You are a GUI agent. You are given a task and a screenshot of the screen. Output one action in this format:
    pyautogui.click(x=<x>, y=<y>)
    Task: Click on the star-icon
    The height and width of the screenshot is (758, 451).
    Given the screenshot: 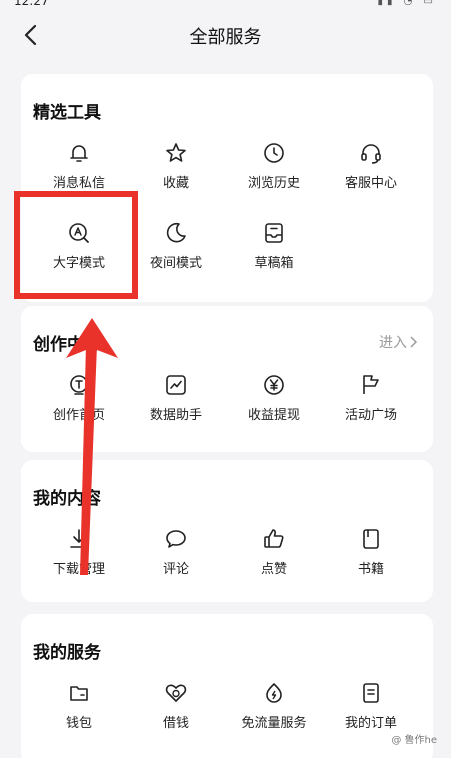 What is the action you would take?
    pyautogui.click(x=176, y=153)
    